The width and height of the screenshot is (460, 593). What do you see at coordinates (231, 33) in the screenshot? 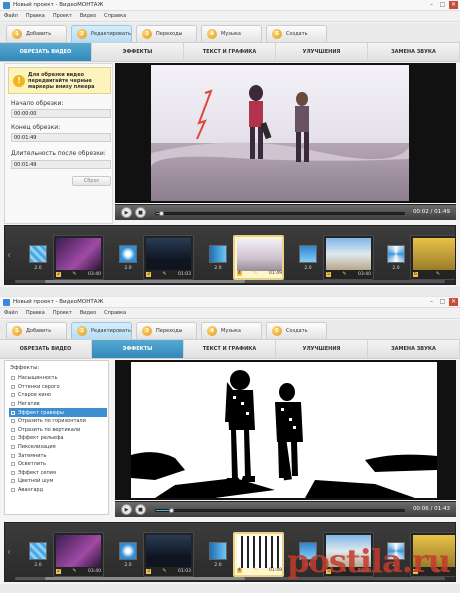
I see `step-music: 4 Музыка` at bounding box center [231, 33].